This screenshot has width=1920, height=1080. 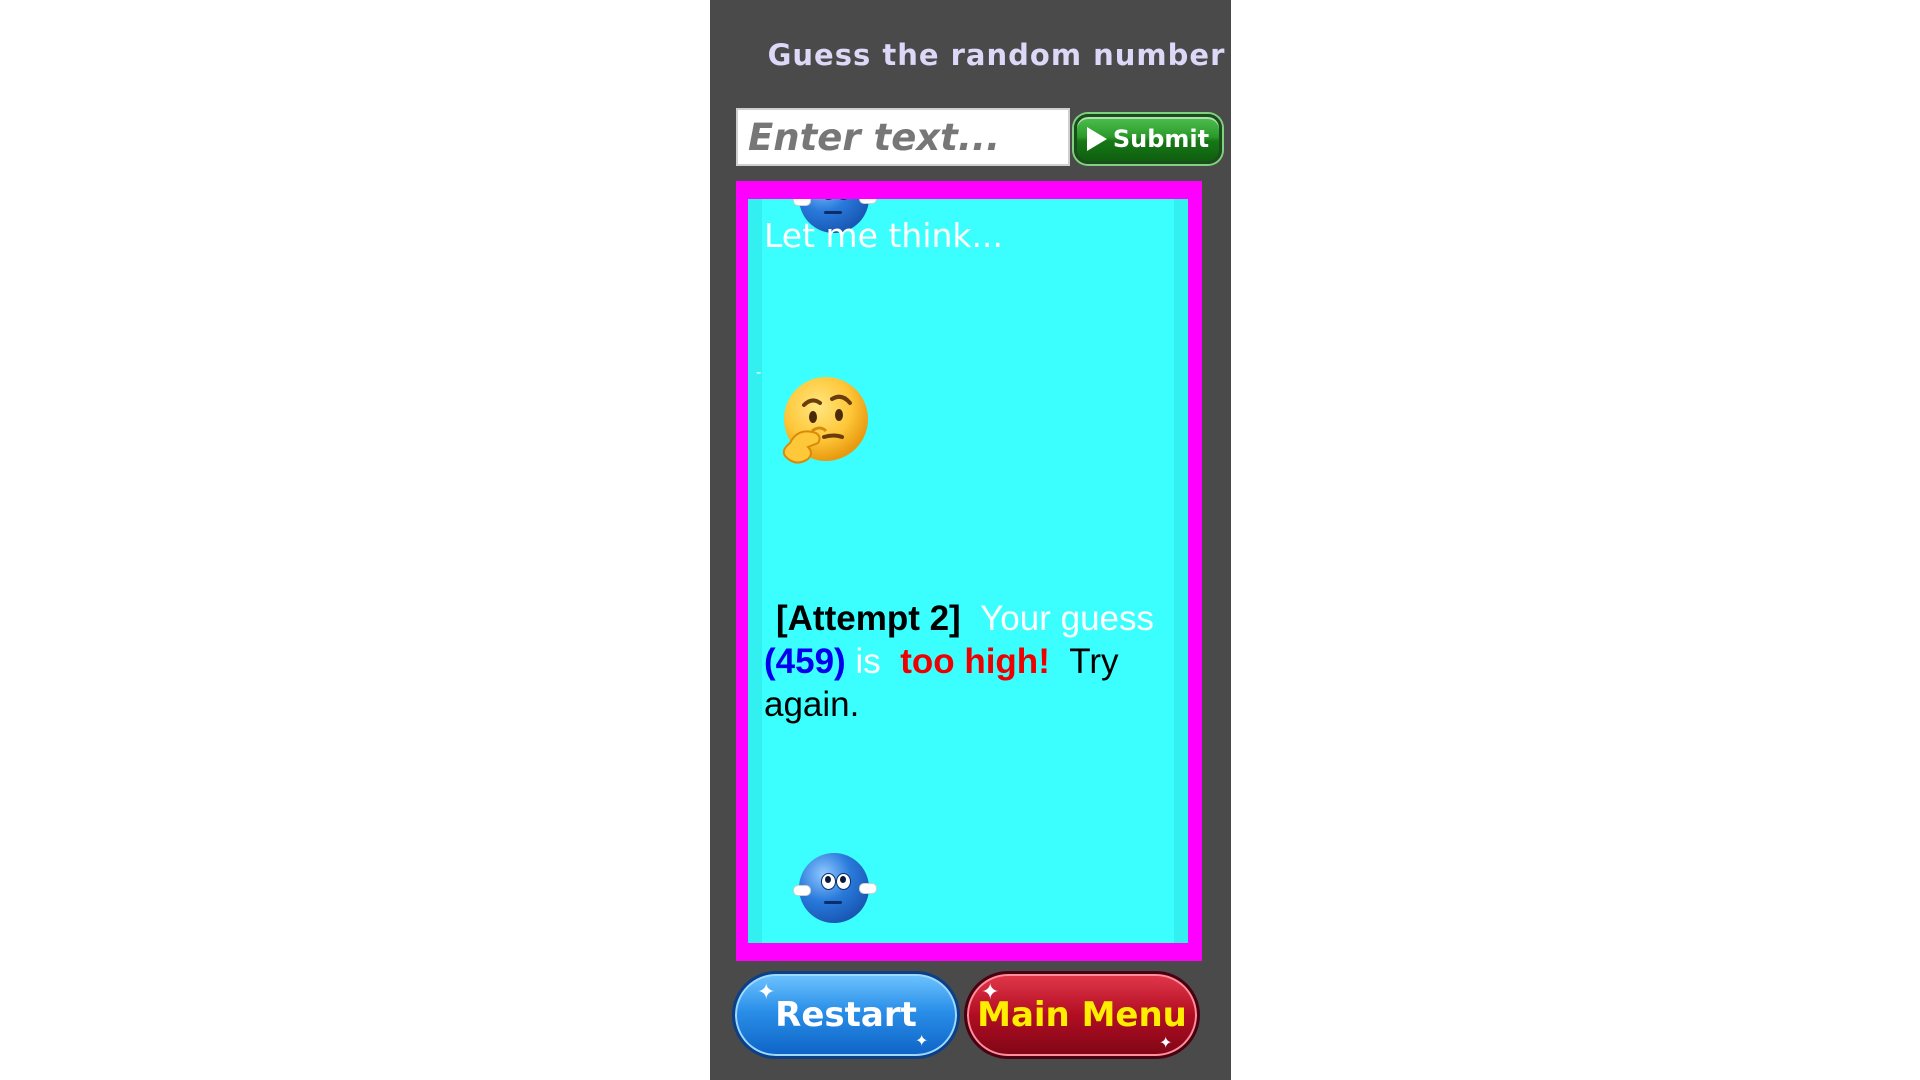 I want to click on main-menu-button: ✦ ✦ Main Menu, so click(x=1082, y=1015).